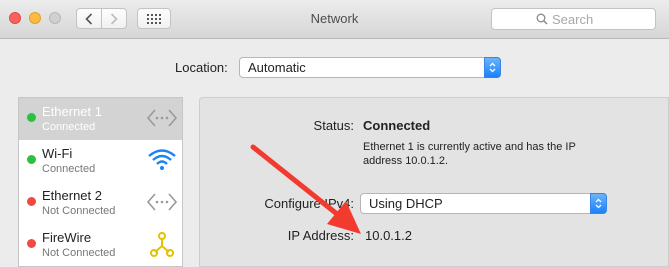 The height and width of the screenshot is (267, 669). Describe the element at coordinates (162, 159) in the screenshot. I see `wifi-icon` at that location.